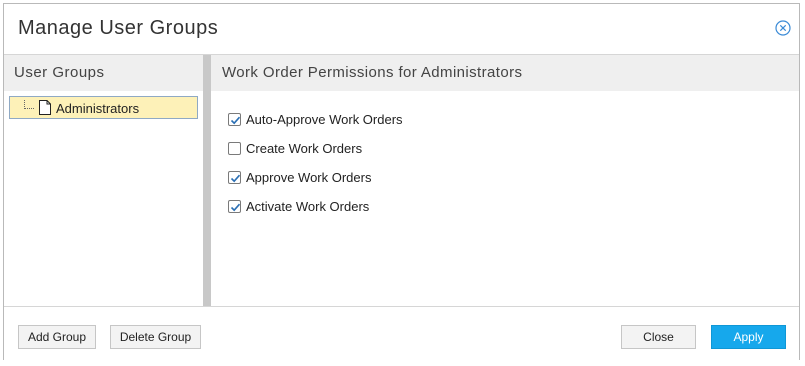 The width and height of the screenshot is (805, 366). Describe the element at coordinates (308, 206) in the screenshot. I see `permission-label: Activate Work Orders` at that location.